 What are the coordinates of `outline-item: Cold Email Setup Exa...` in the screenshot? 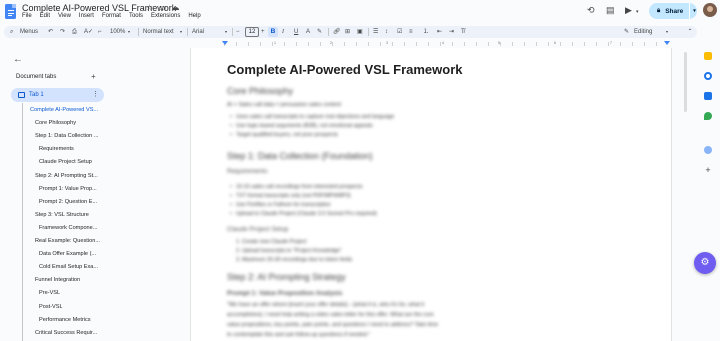 It's located at (68, 267).